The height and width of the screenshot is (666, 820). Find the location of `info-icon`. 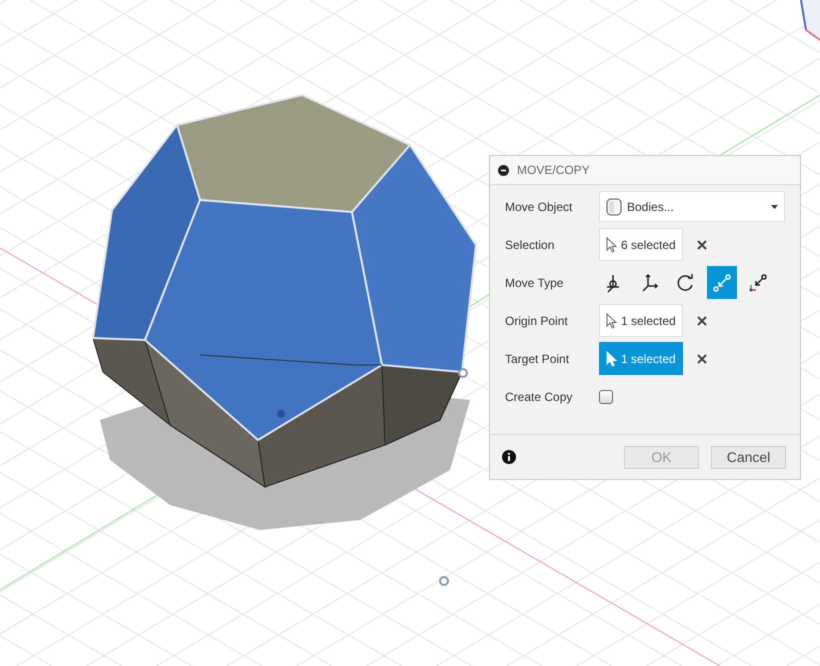

info-icon is located at coordinates (509, 457).